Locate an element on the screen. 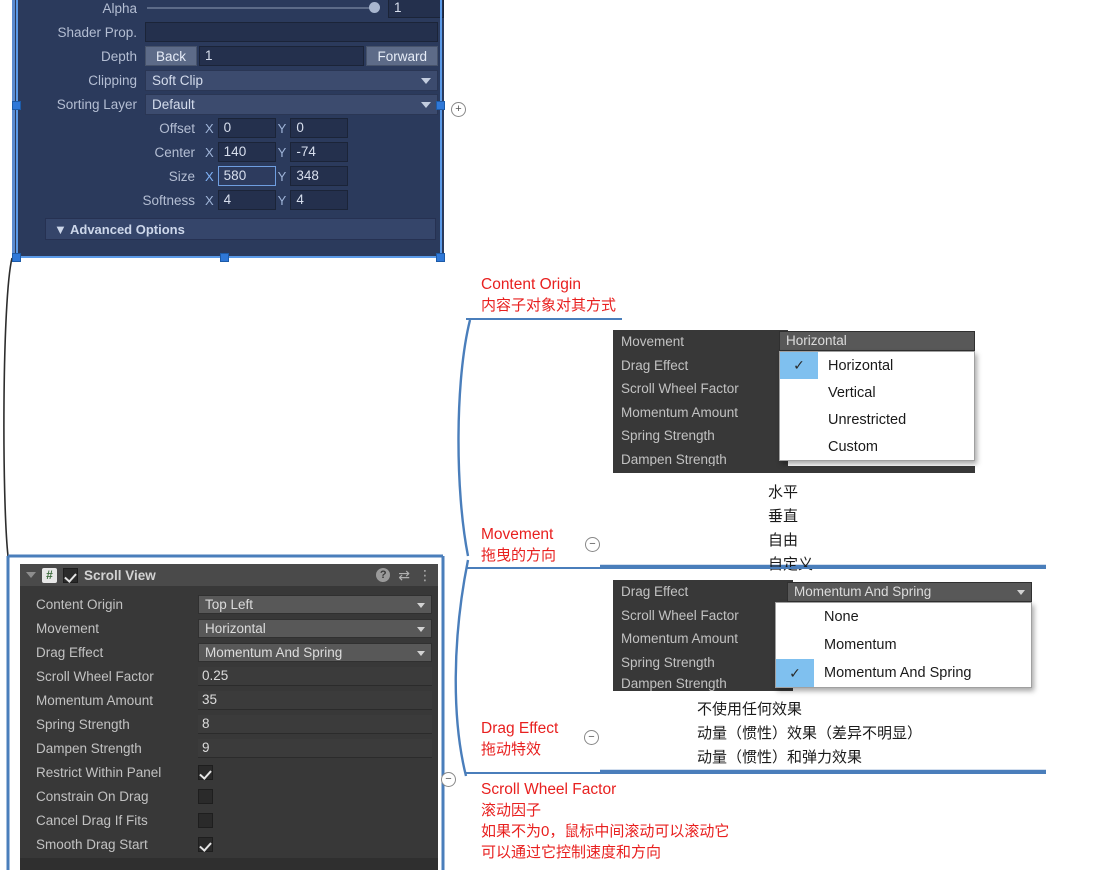 This screenshot has width=1119, height=870. shader-prop-field is located at coordinates (291, 32).